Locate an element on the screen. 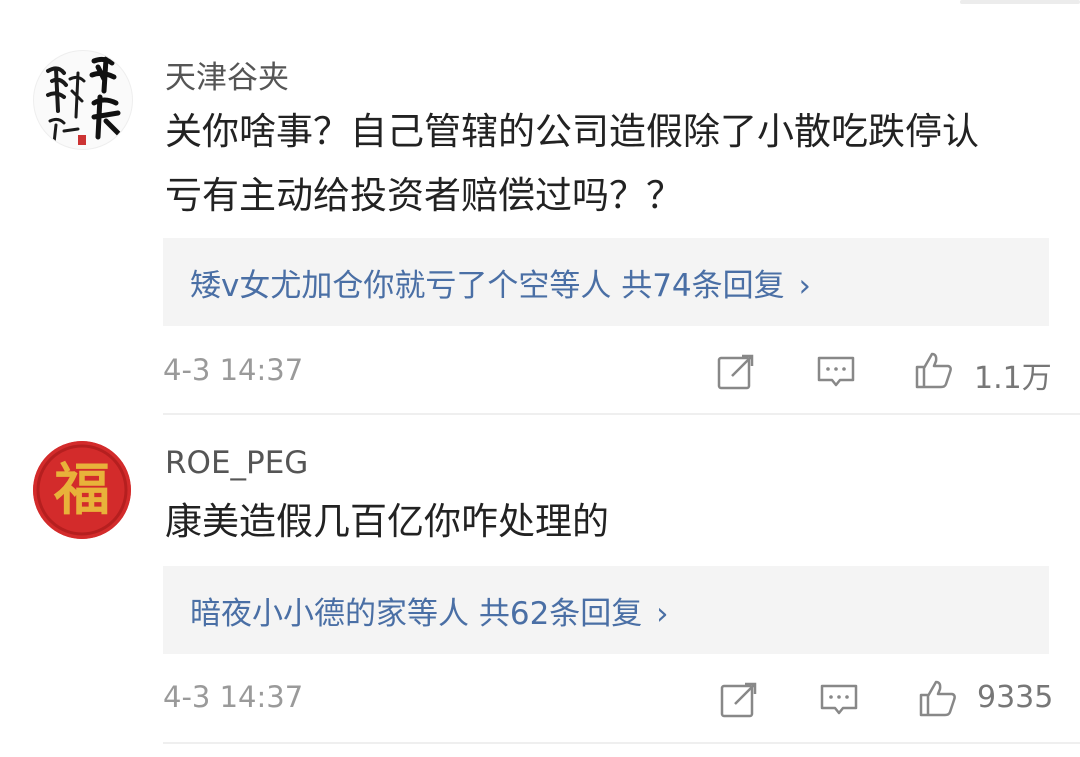  chevron-right-icon: › is located at coordinates (662, 614).